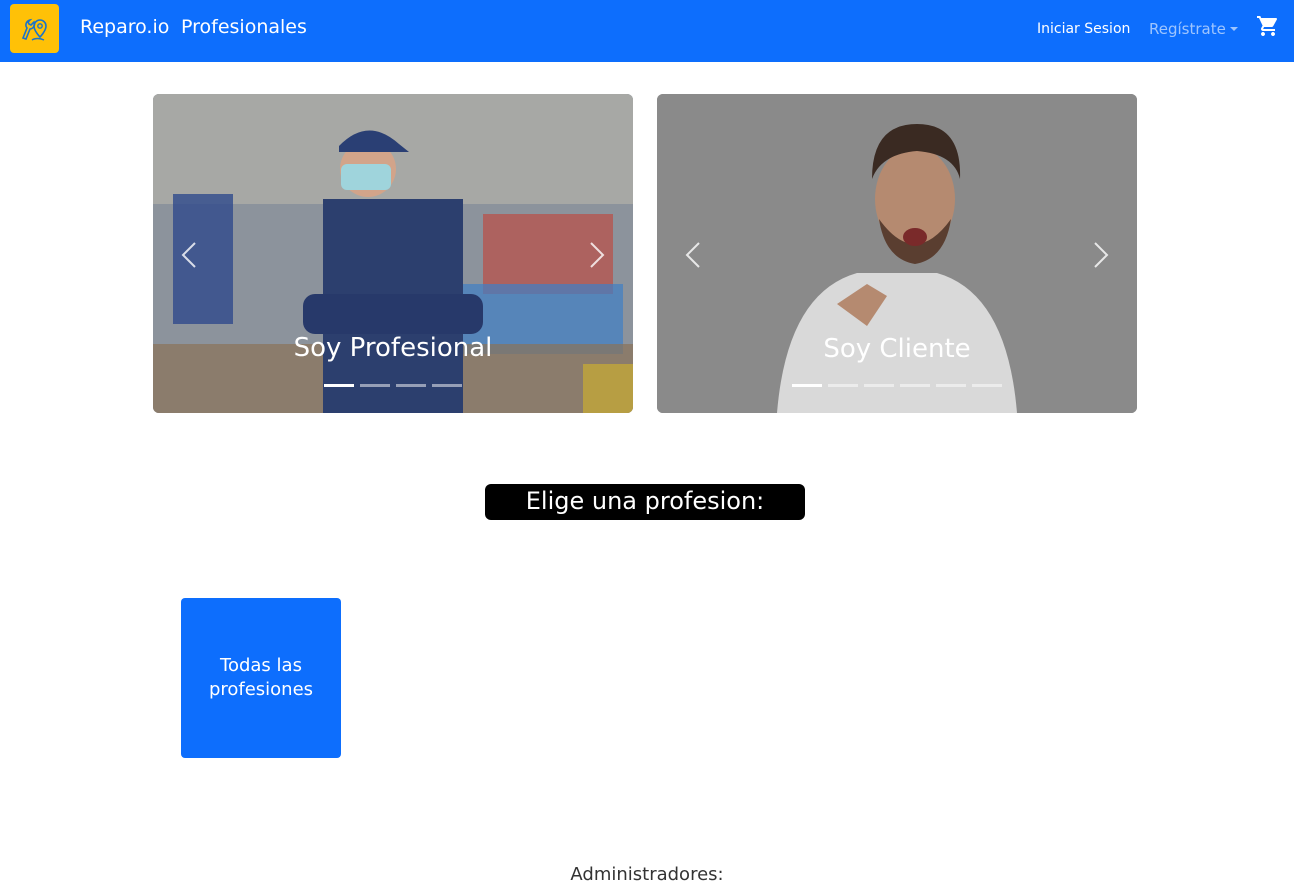 This screenshot has height=885, width=1294. What do you see at coordinates (1233, 28) in the screenshot?
I see `caret-down-icon` at bounding box center [1233, 28].